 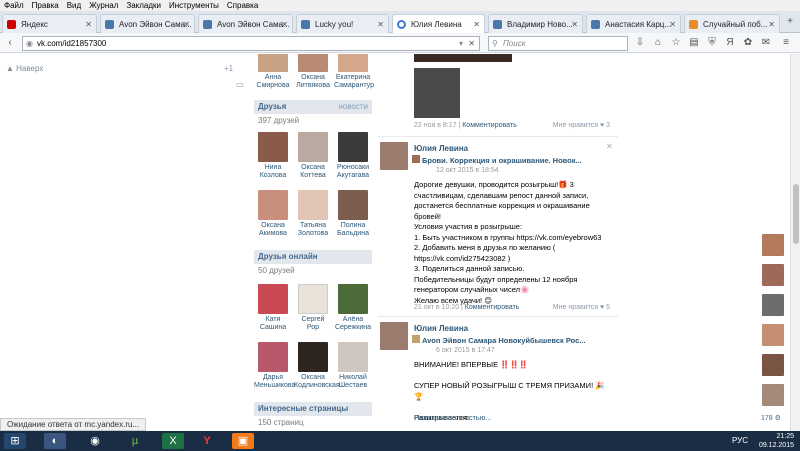 What do you see at coordinates (342, 23) in the screenshot?
I see `tab-lucky-you: Lucky you! ✕` at bounding box center [342, 23].